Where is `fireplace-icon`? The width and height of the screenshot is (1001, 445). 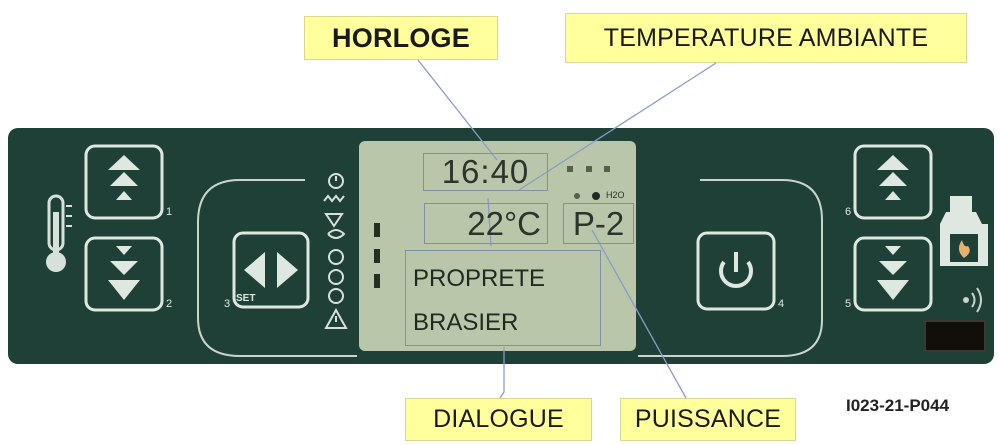
fireplace-icon is located at coordinates (964, 231).